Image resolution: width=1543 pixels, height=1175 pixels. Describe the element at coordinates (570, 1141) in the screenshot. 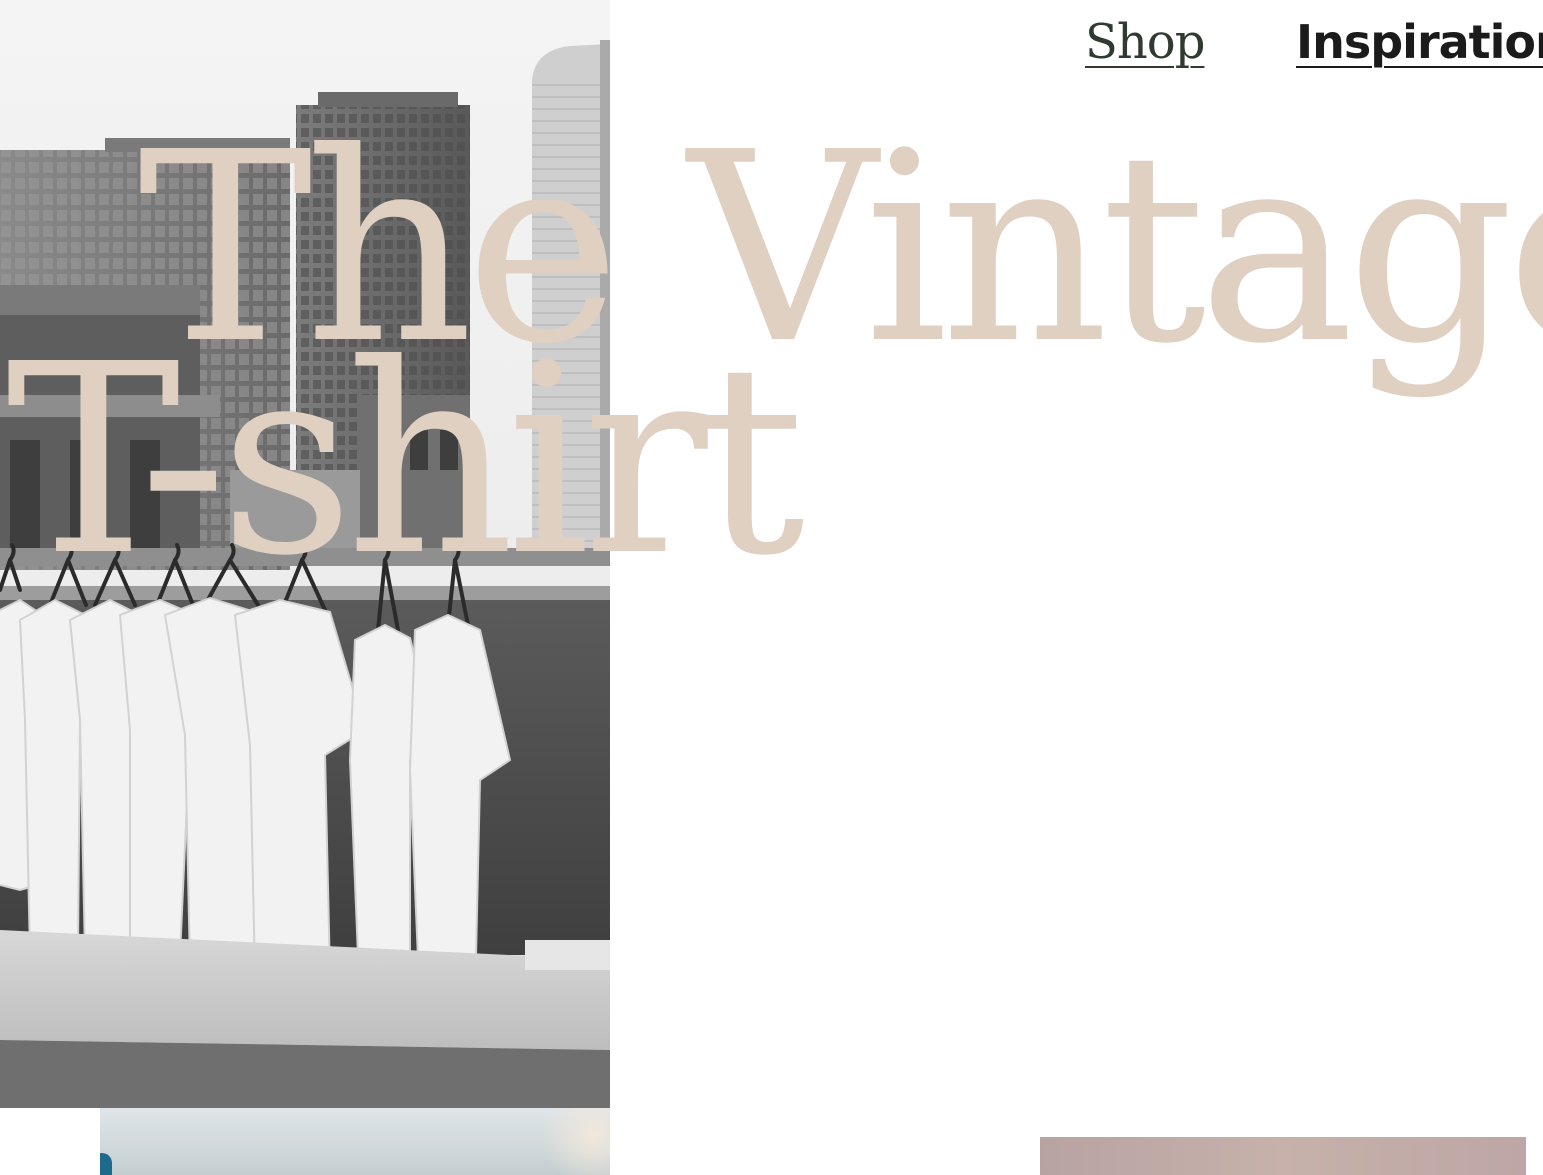

I see `teaser-glow` at that location.